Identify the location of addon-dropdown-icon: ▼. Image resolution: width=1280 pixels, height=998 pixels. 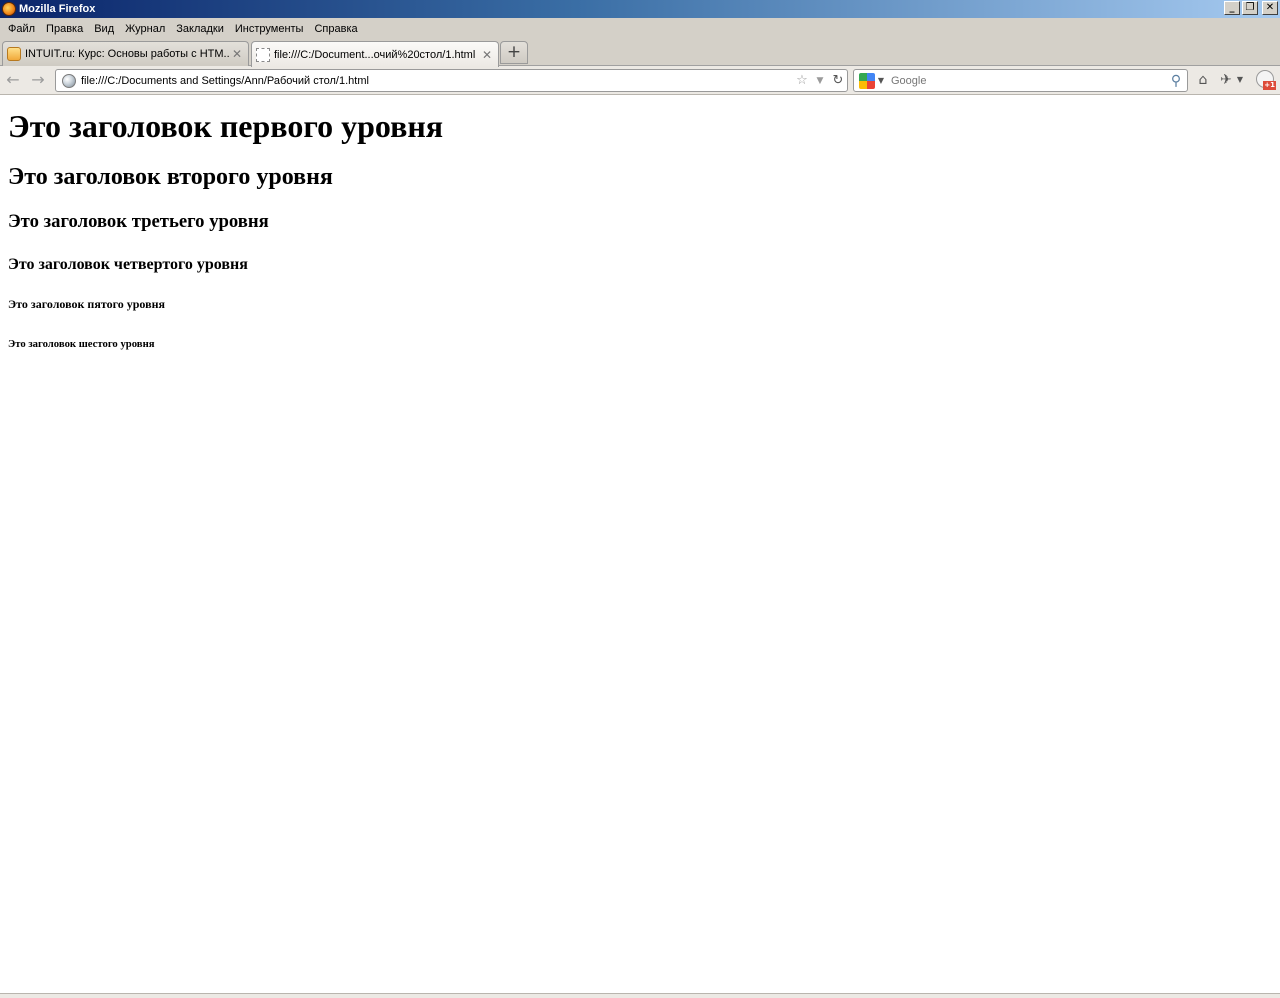
(1240, 80).